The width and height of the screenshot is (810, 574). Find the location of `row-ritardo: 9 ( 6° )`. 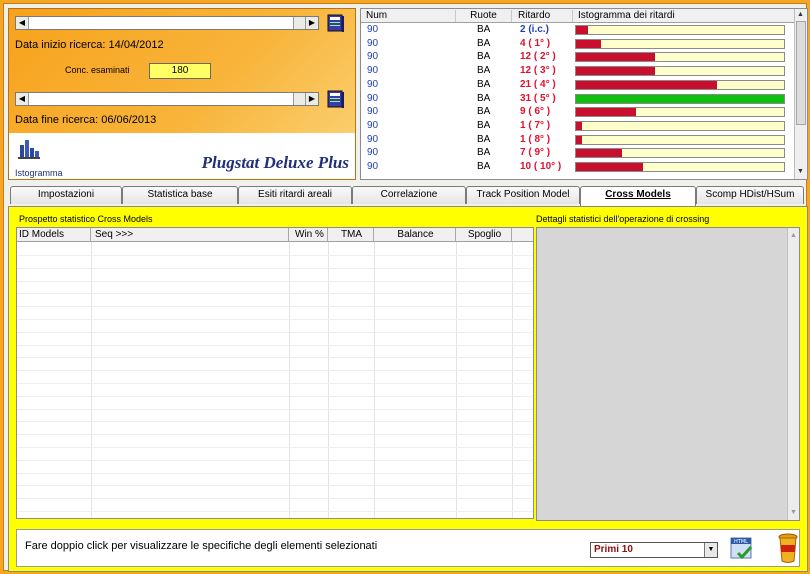

row-ritardo: 9 ( 6° ) is located at coordinates (535, 112).